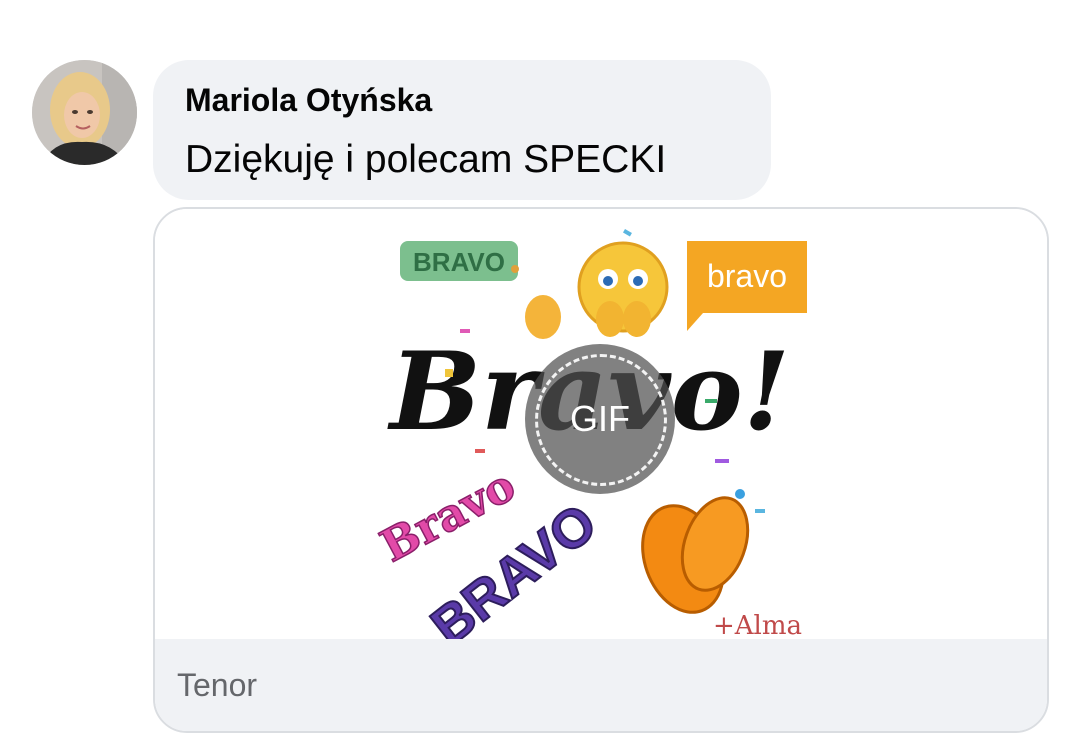  Describe the element at coordinates (227, 6) in the screenshot. I see `cut-off-previous-text: ▪ ▪ ▪ ▪` at that location.